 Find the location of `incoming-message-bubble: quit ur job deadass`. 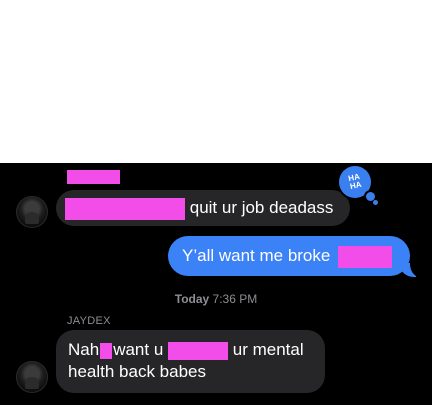

incoming-message-bubble: quit ur job deadass is located at coordinates (203, 208).